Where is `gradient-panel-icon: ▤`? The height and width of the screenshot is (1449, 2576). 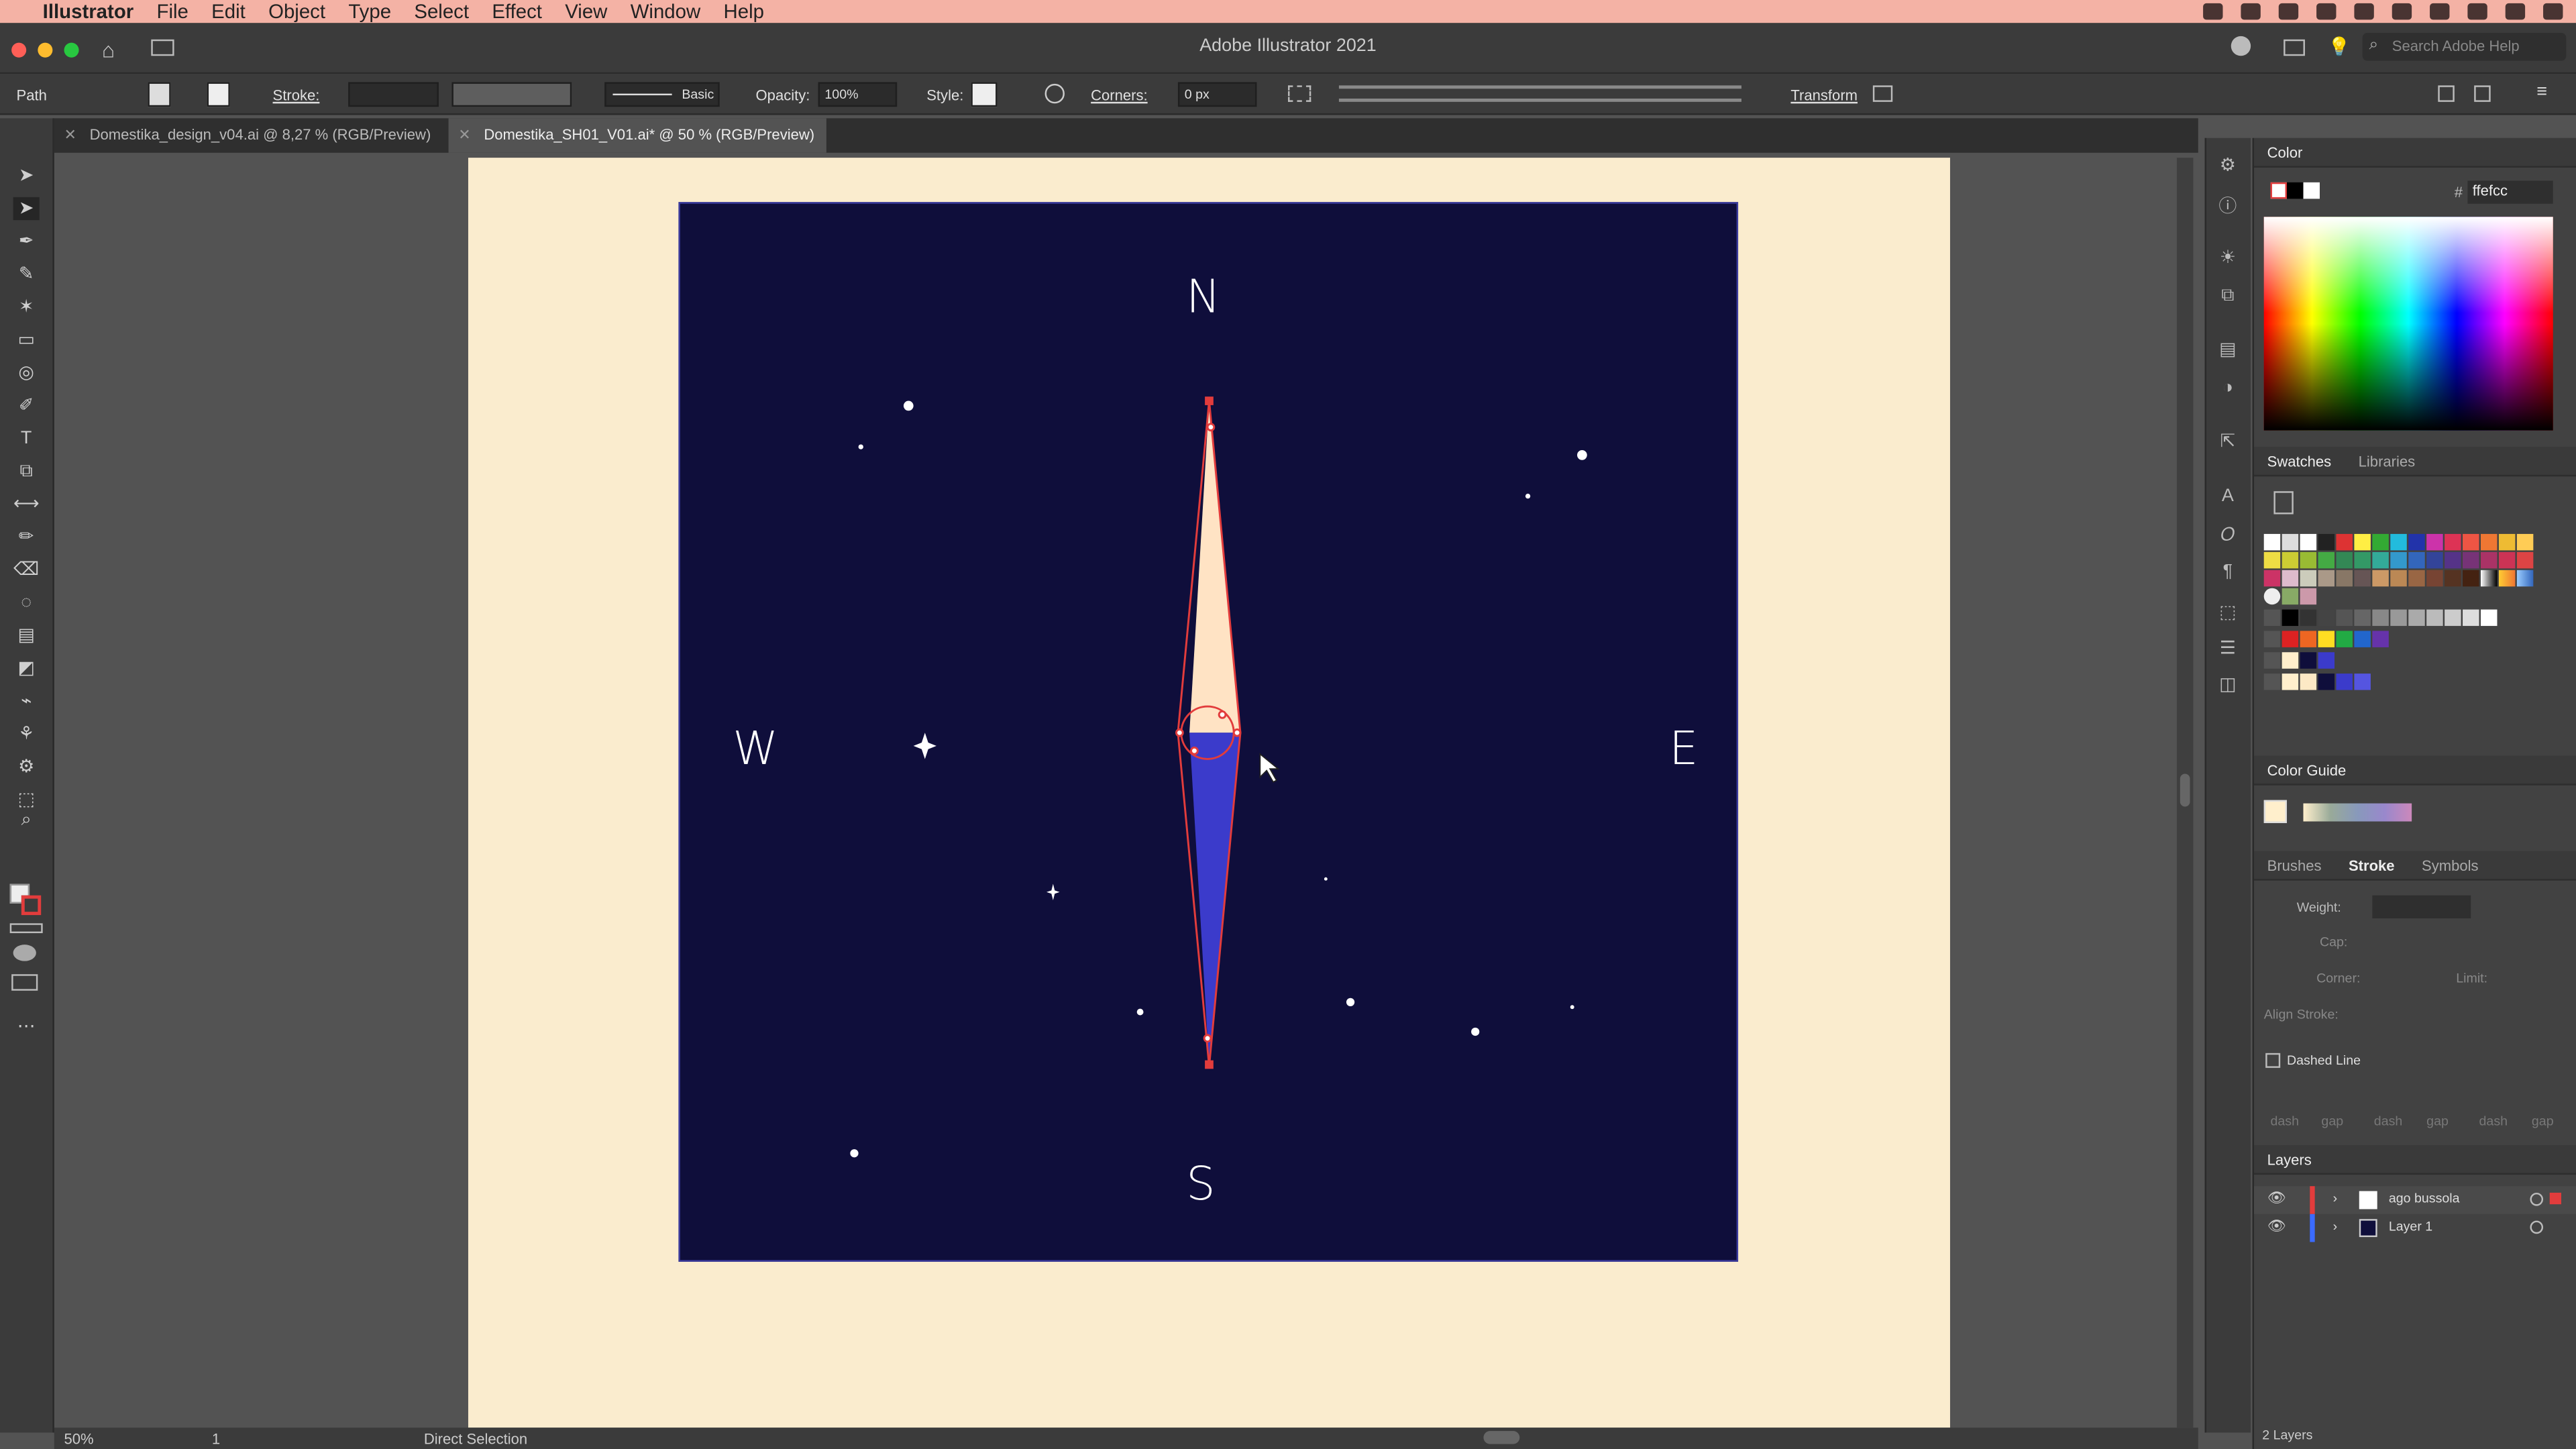
gradient-panel-icon: ▤ is located at coordinates (2227, 349).